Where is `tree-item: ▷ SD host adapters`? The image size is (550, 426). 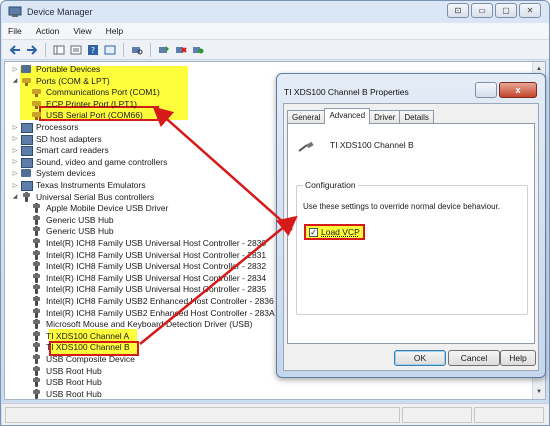
tree-item: ▷ SD host adapters is located at coordinates (56, 139).